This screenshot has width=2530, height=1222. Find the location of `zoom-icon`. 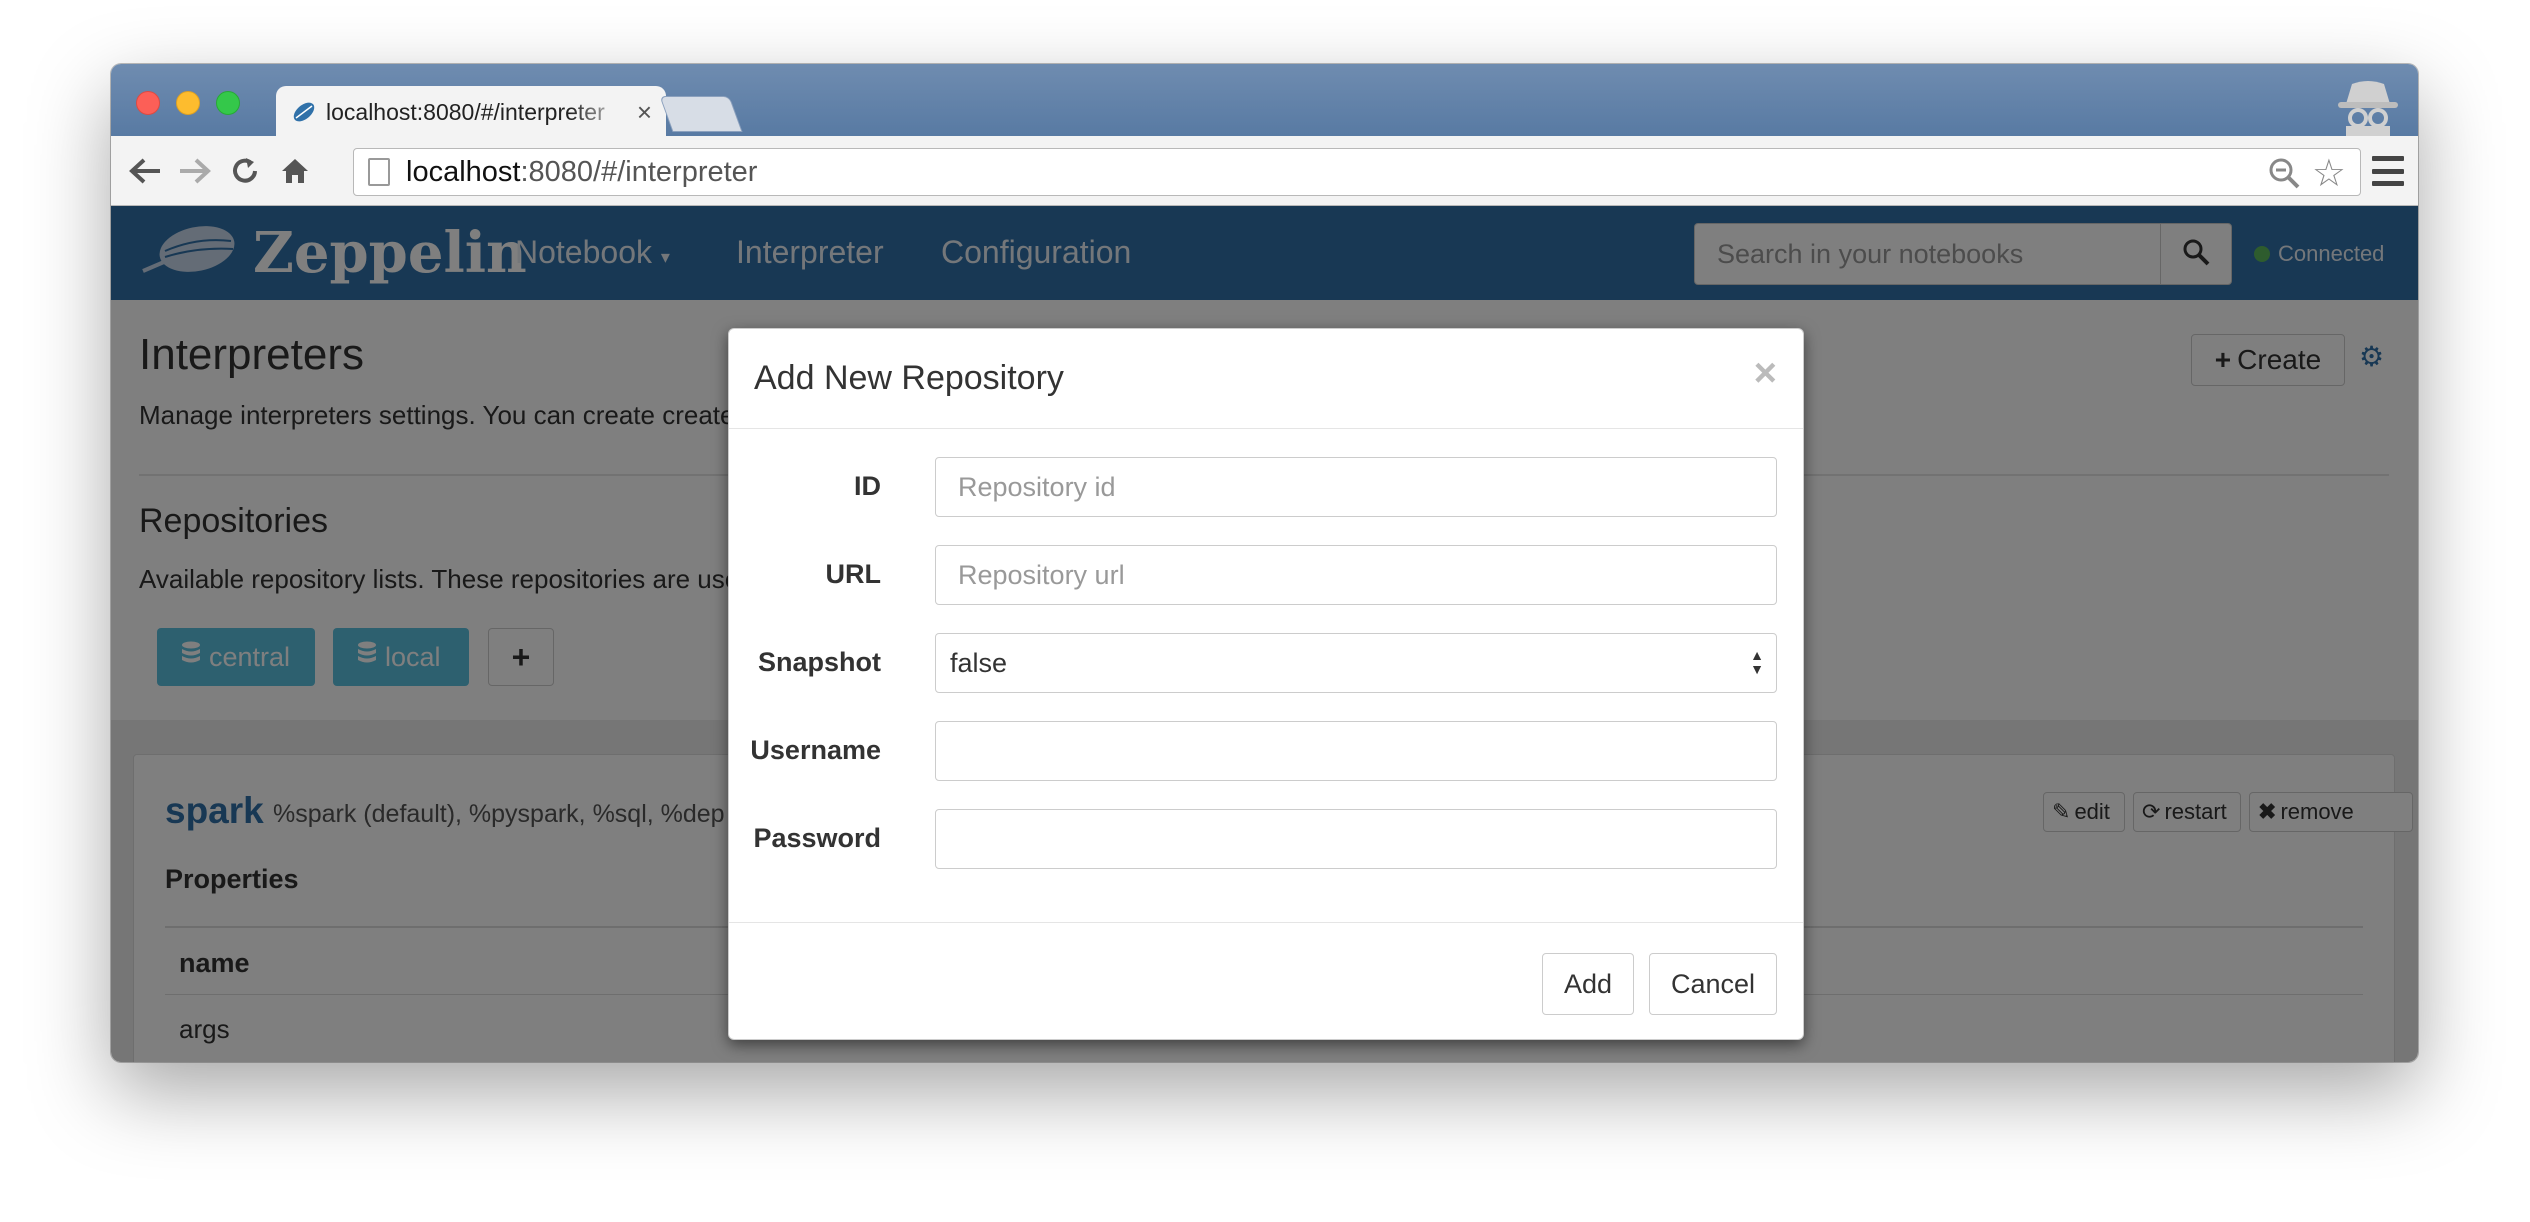

zoom-icon is located at coordinates (2284, 177).